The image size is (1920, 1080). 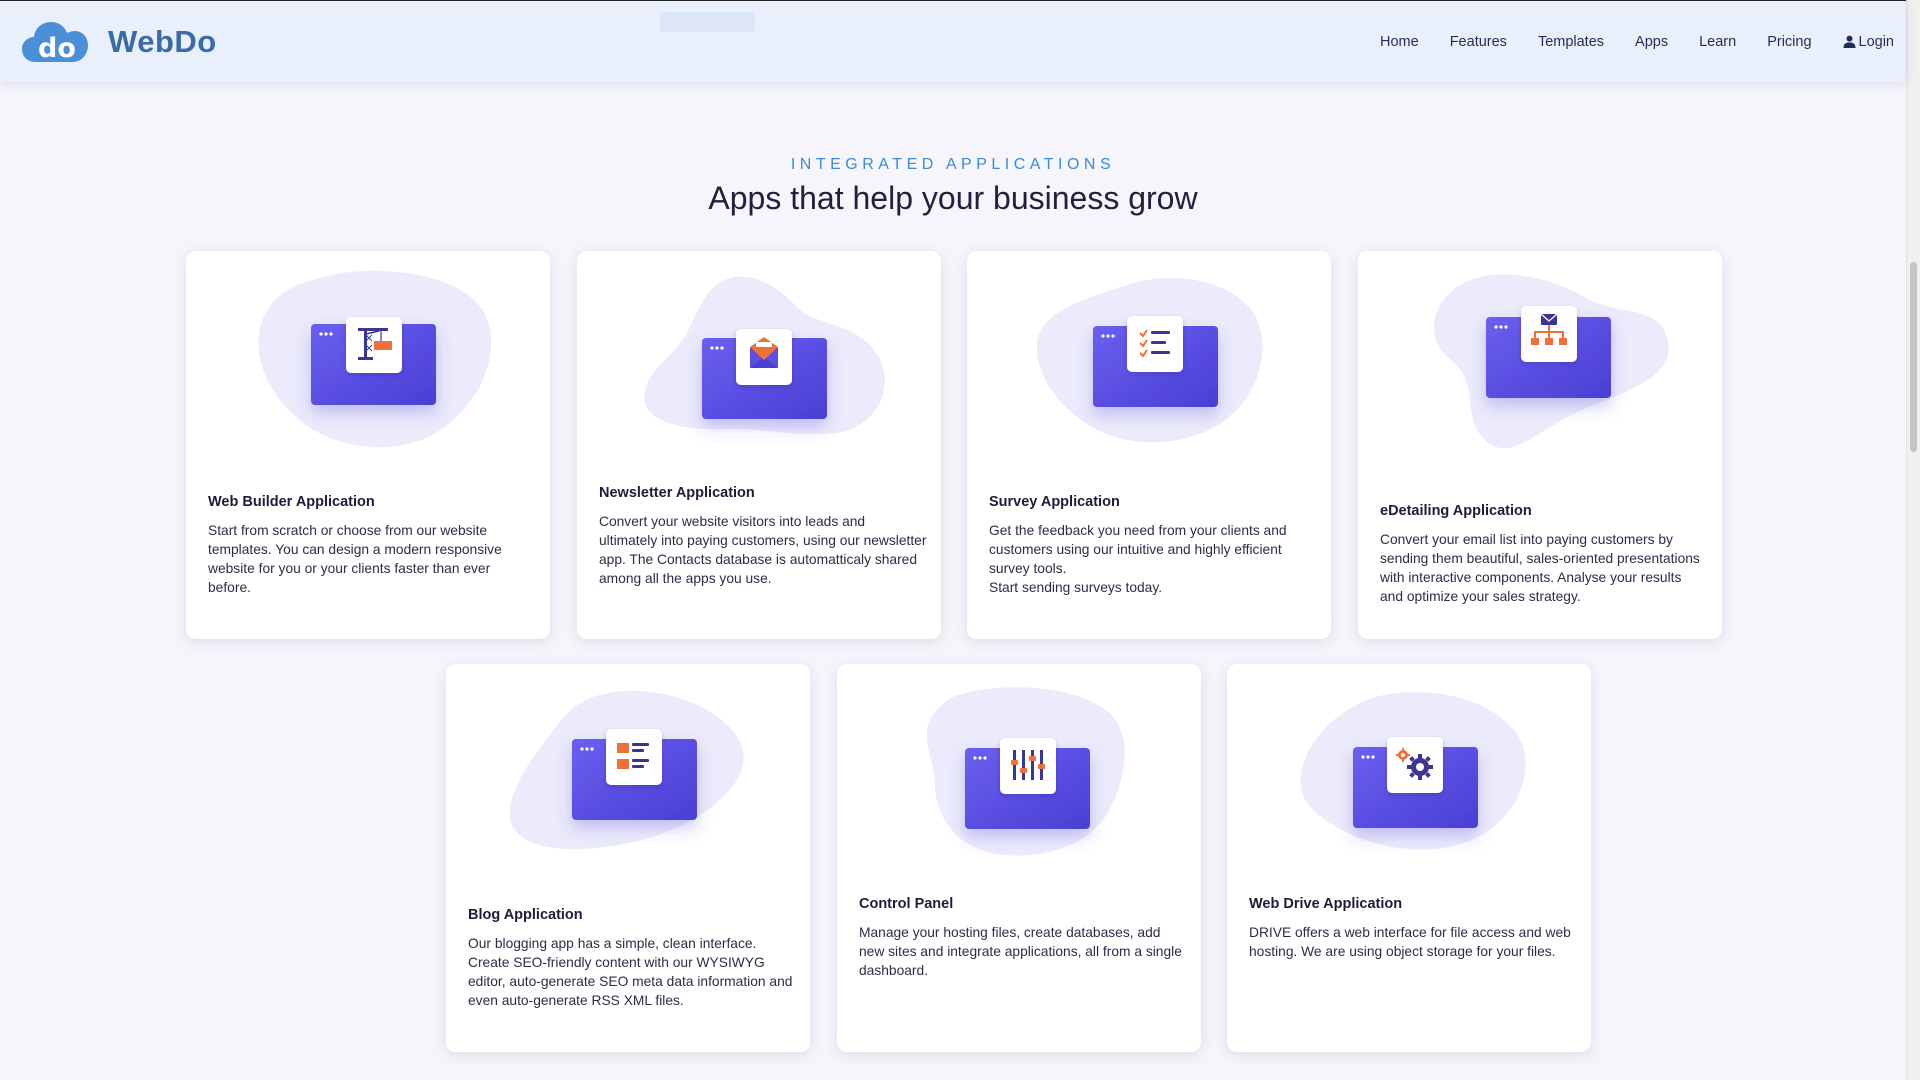 What do you see at coordinates (57, 48) in the screenshot?
I see `logo-mark-text: do` at bounding box center [57, 48].